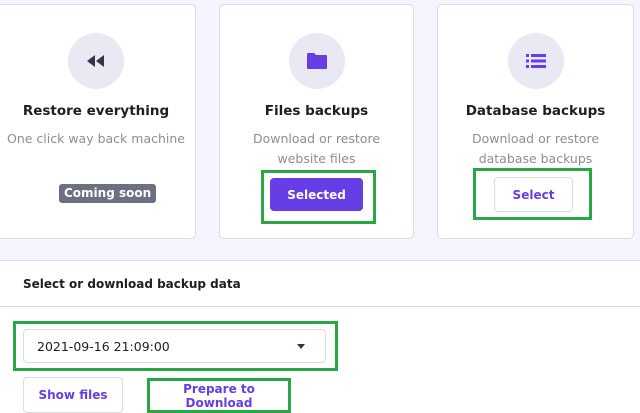 Image resolution: width=640 pixels, height=413 pixels. What do you see at coordinates (316, 111) in the screenshot?
I see `card-title: Files backups` at bounding box center [316, 111].